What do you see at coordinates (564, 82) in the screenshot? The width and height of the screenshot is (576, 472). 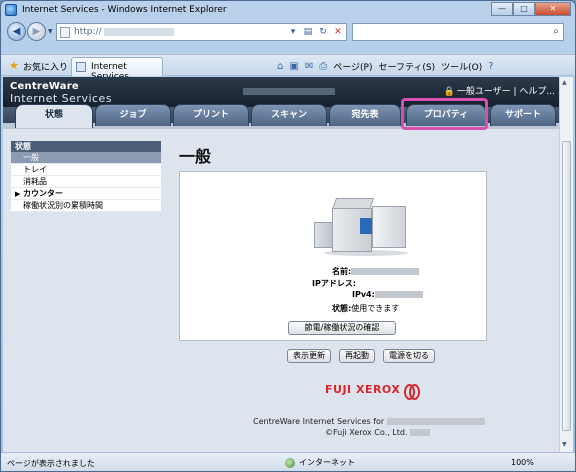 I see `scroll-up-icon: ▲` at bounding box center [564, 82].